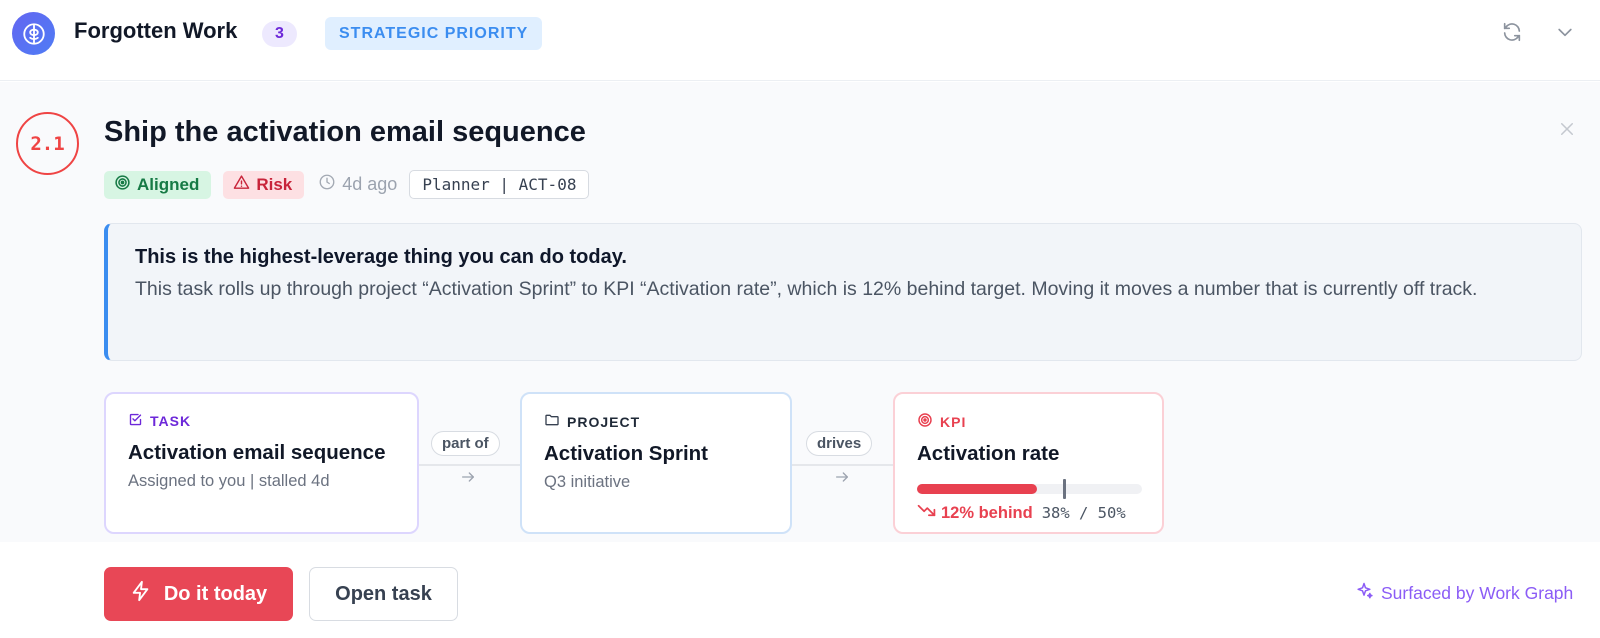  I want to click on sparkle-icon, so click(1364, 593).